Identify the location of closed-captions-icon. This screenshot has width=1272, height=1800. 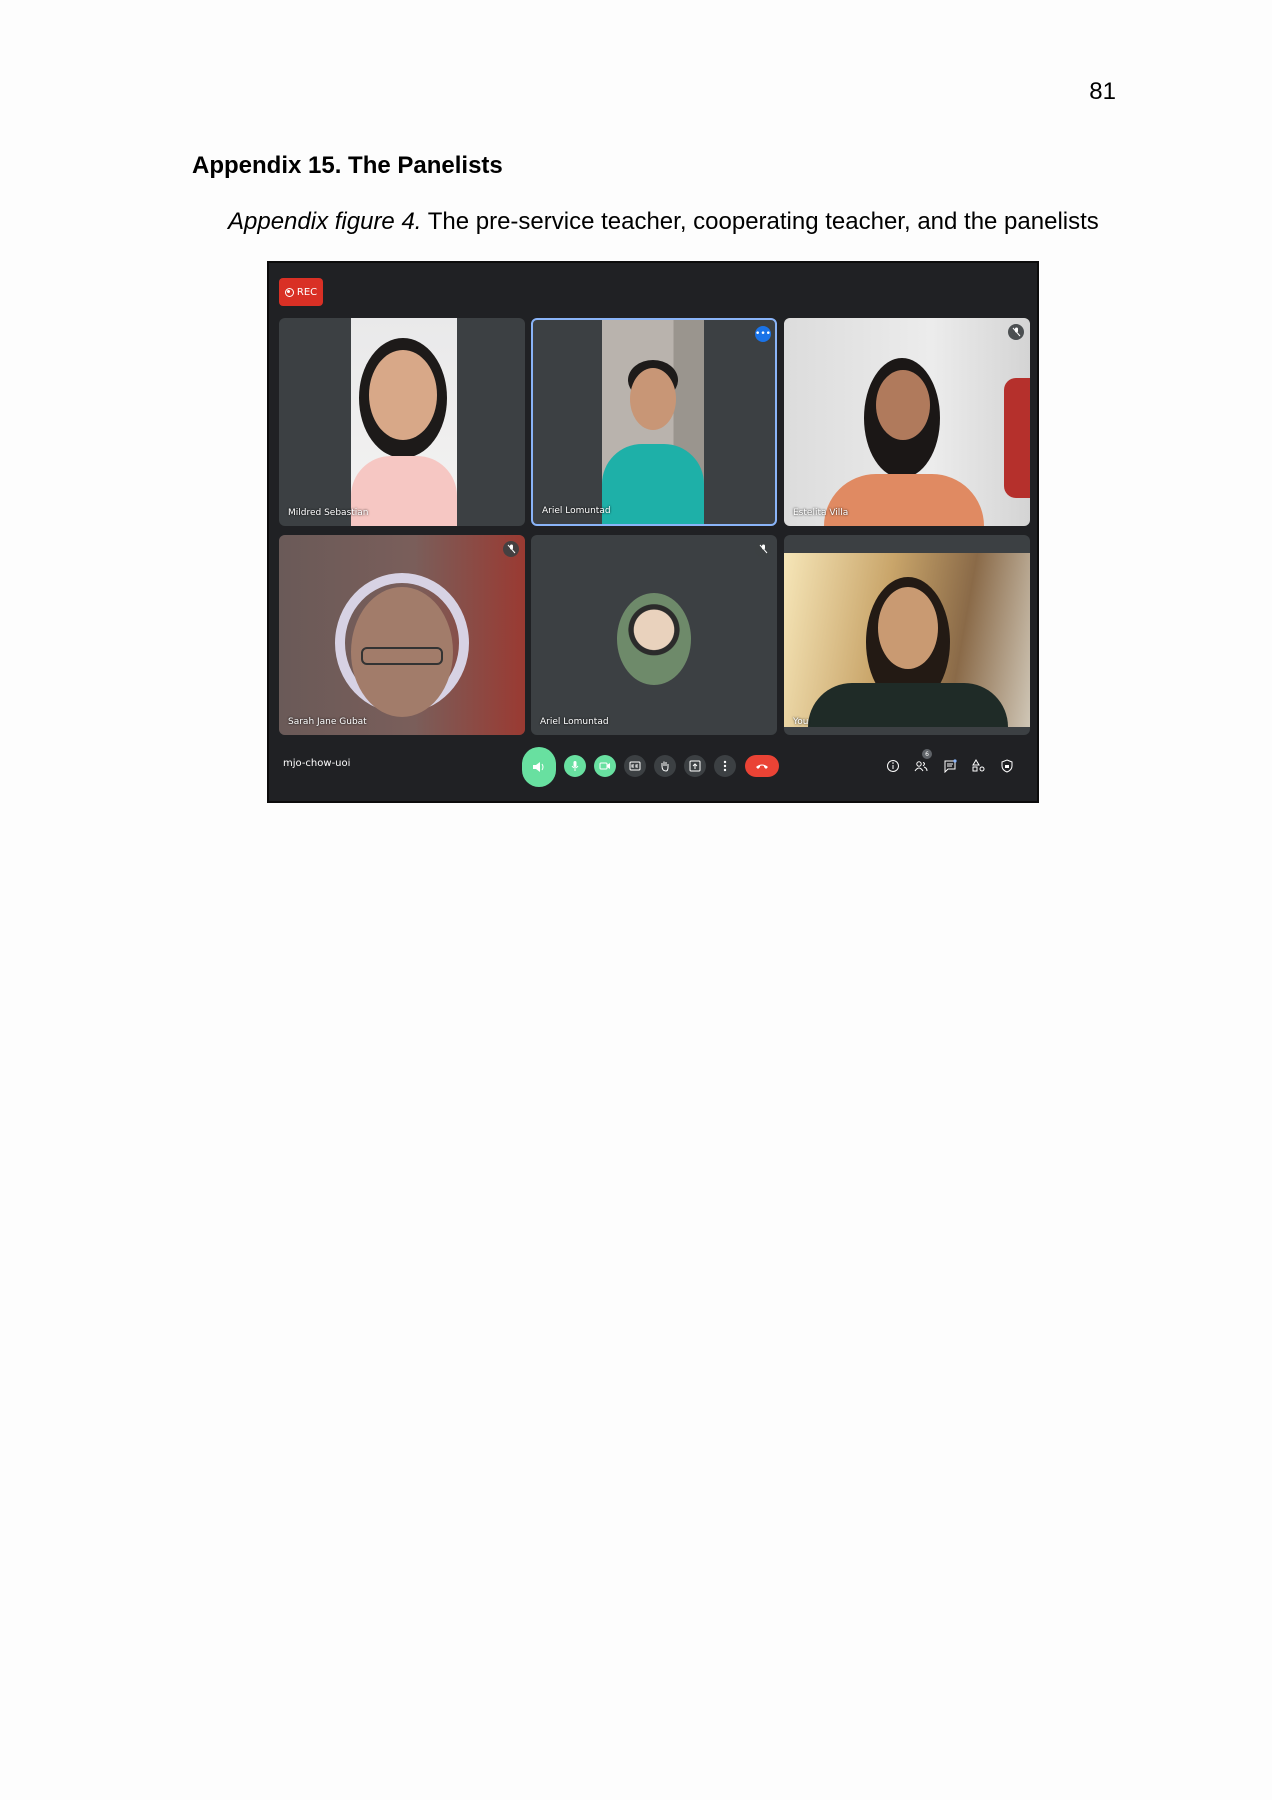
(635, 766).